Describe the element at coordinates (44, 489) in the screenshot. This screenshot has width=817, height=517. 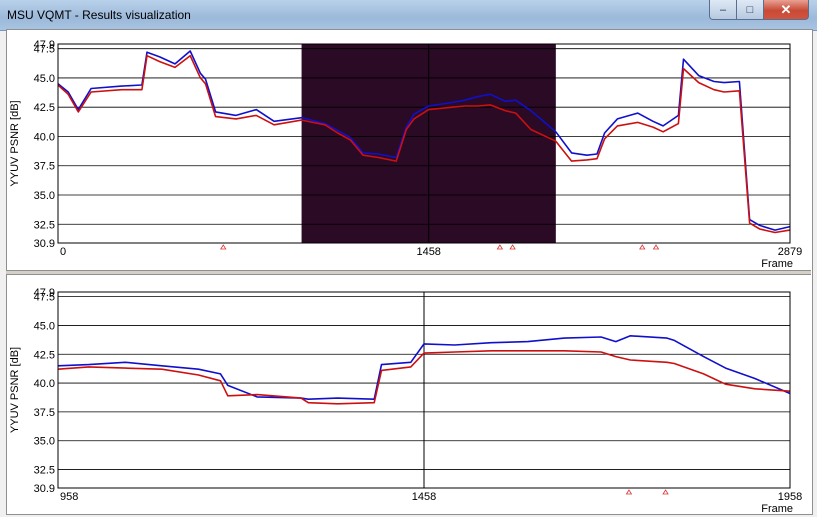
I see `y-tick-label: 30.9` at that location.